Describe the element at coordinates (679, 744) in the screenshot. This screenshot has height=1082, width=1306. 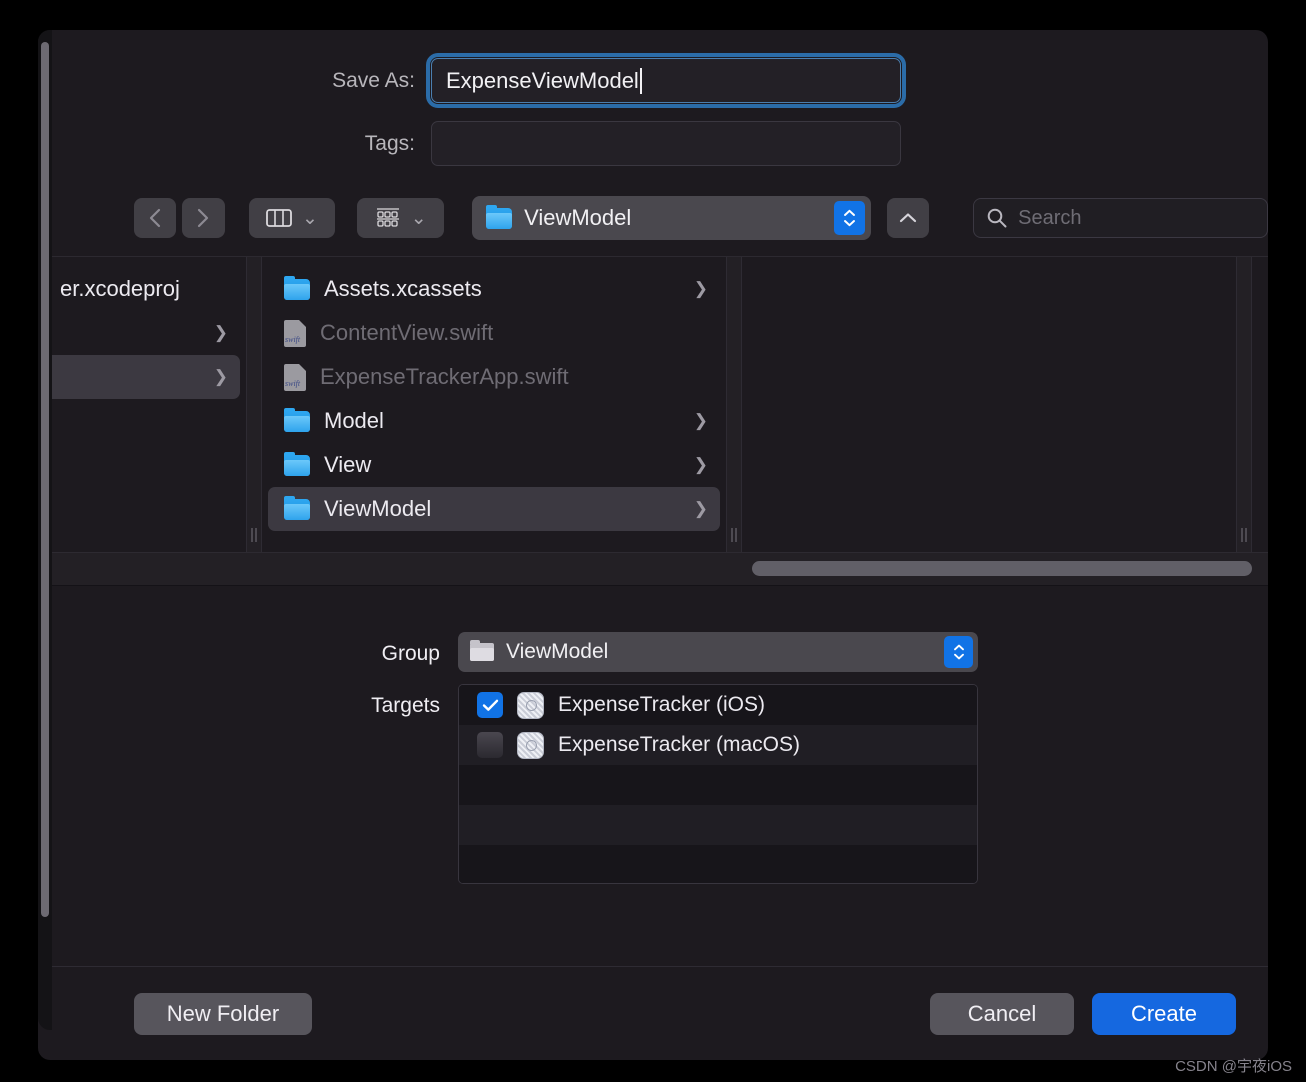
I see `target-label: ExpenseTracker (macOS)` at that location.